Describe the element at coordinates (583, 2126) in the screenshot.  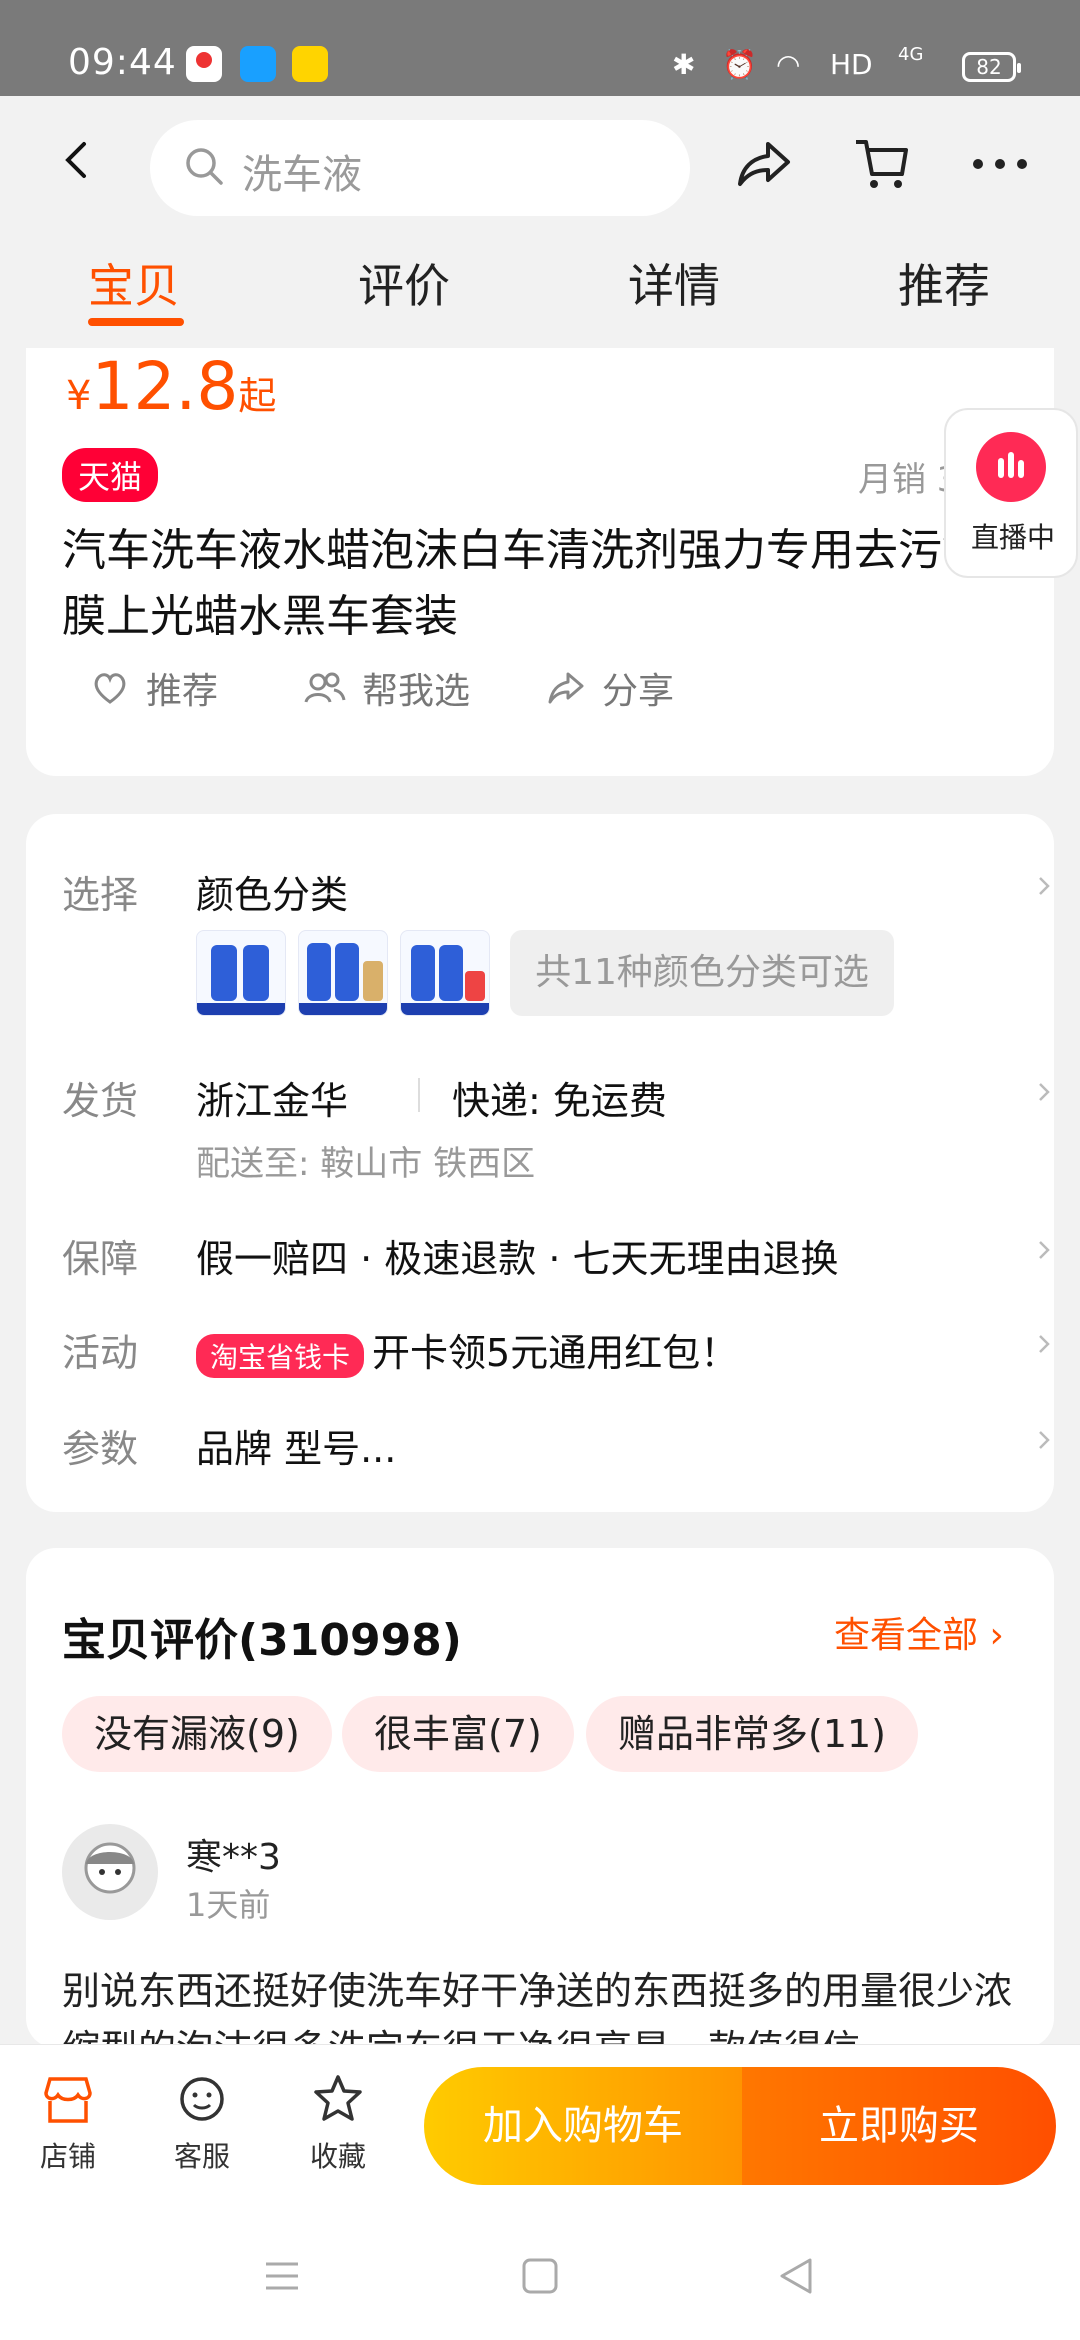
I see `add-to-cart-button: 加入购物车` at that location.